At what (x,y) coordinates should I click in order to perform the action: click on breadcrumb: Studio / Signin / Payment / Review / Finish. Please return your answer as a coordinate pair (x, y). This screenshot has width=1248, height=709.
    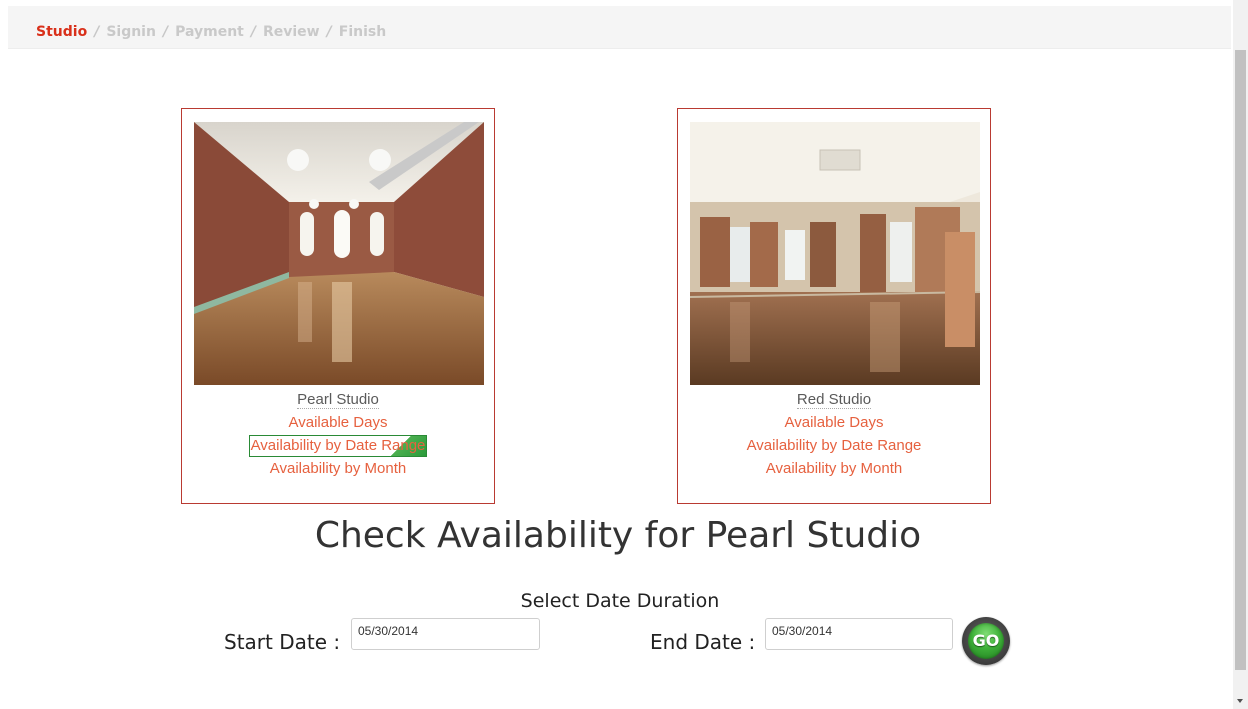
    Looking at the image, I should click on (211, 32).